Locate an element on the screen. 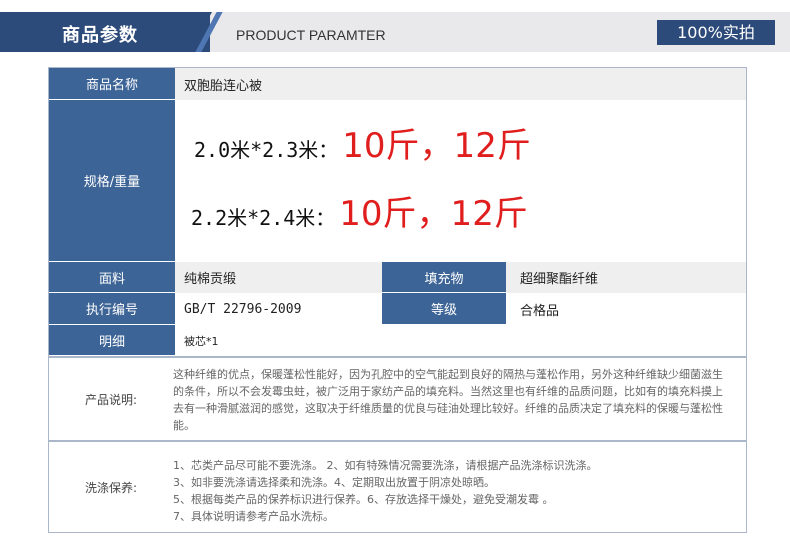  row-product-name: 商品名称 双胞胎连心被 is located at coordinates (397, 84).